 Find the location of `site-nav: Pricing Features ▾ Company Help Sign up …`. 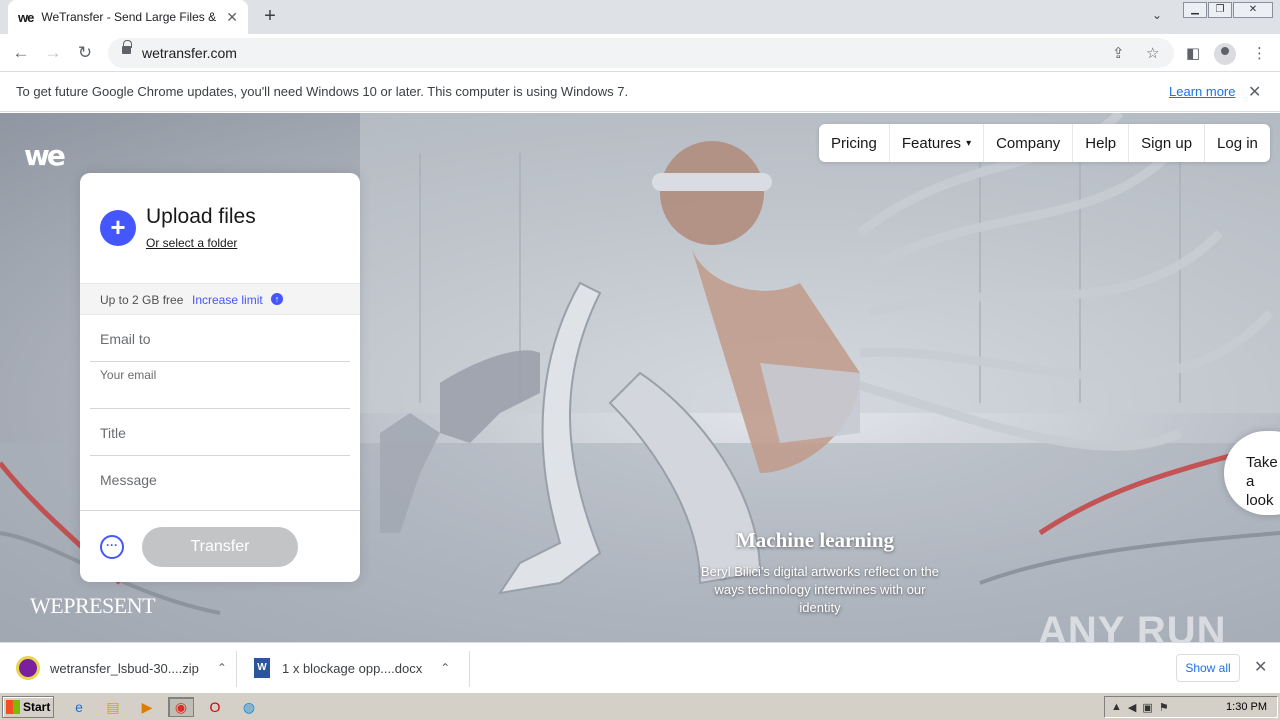

site-nav: Pricing Features ▾ Company Help Sign up … is located at coordinates (1044, 143).